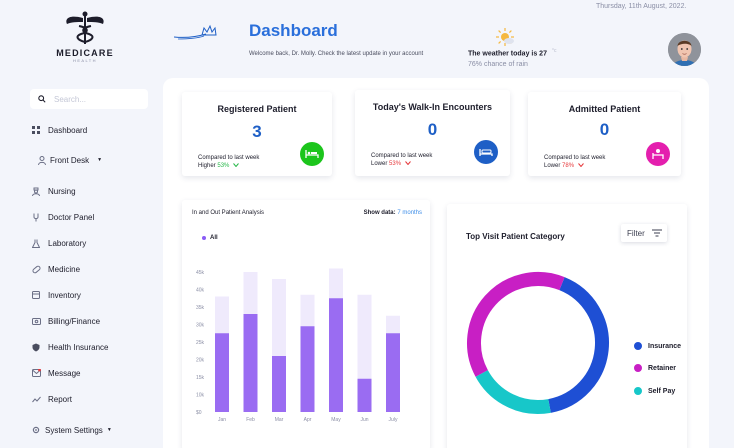 The image size is (734, 448). Describe the element at coordinates (42, 99) in the screenshot. I see `search-icon` at that location.